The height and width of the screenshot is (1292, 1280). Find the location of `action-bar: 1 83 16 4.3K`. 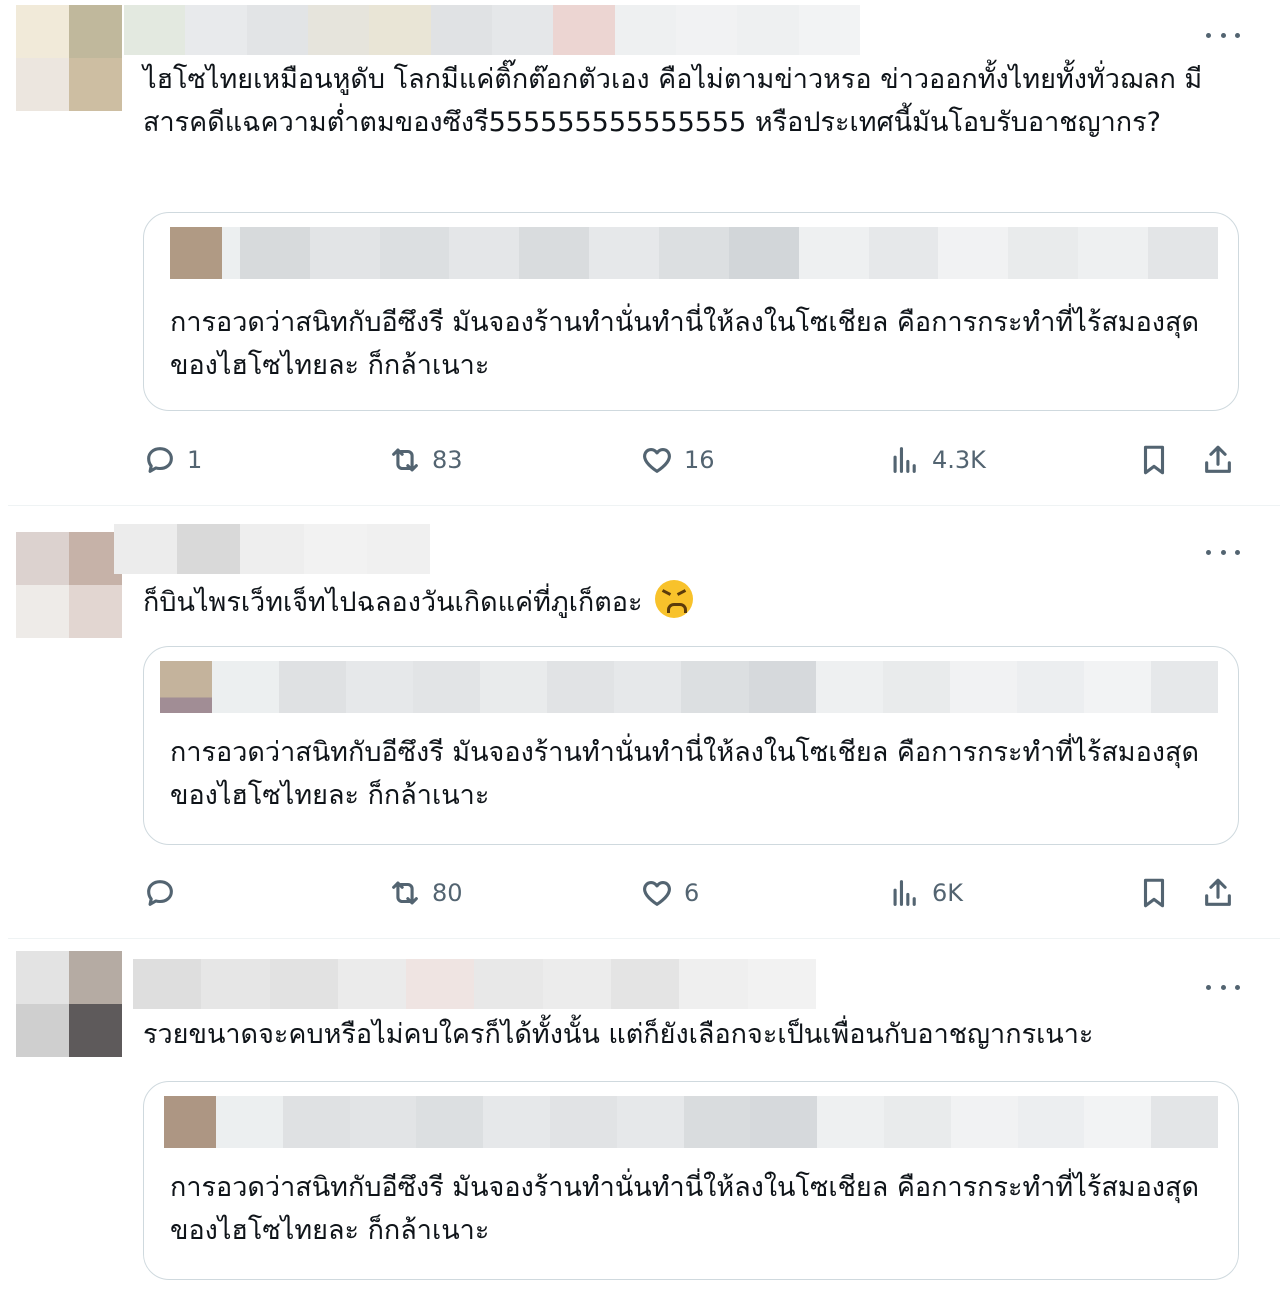

action-bar: 1 83 16 4.3K is located at coordinates (693, 460).